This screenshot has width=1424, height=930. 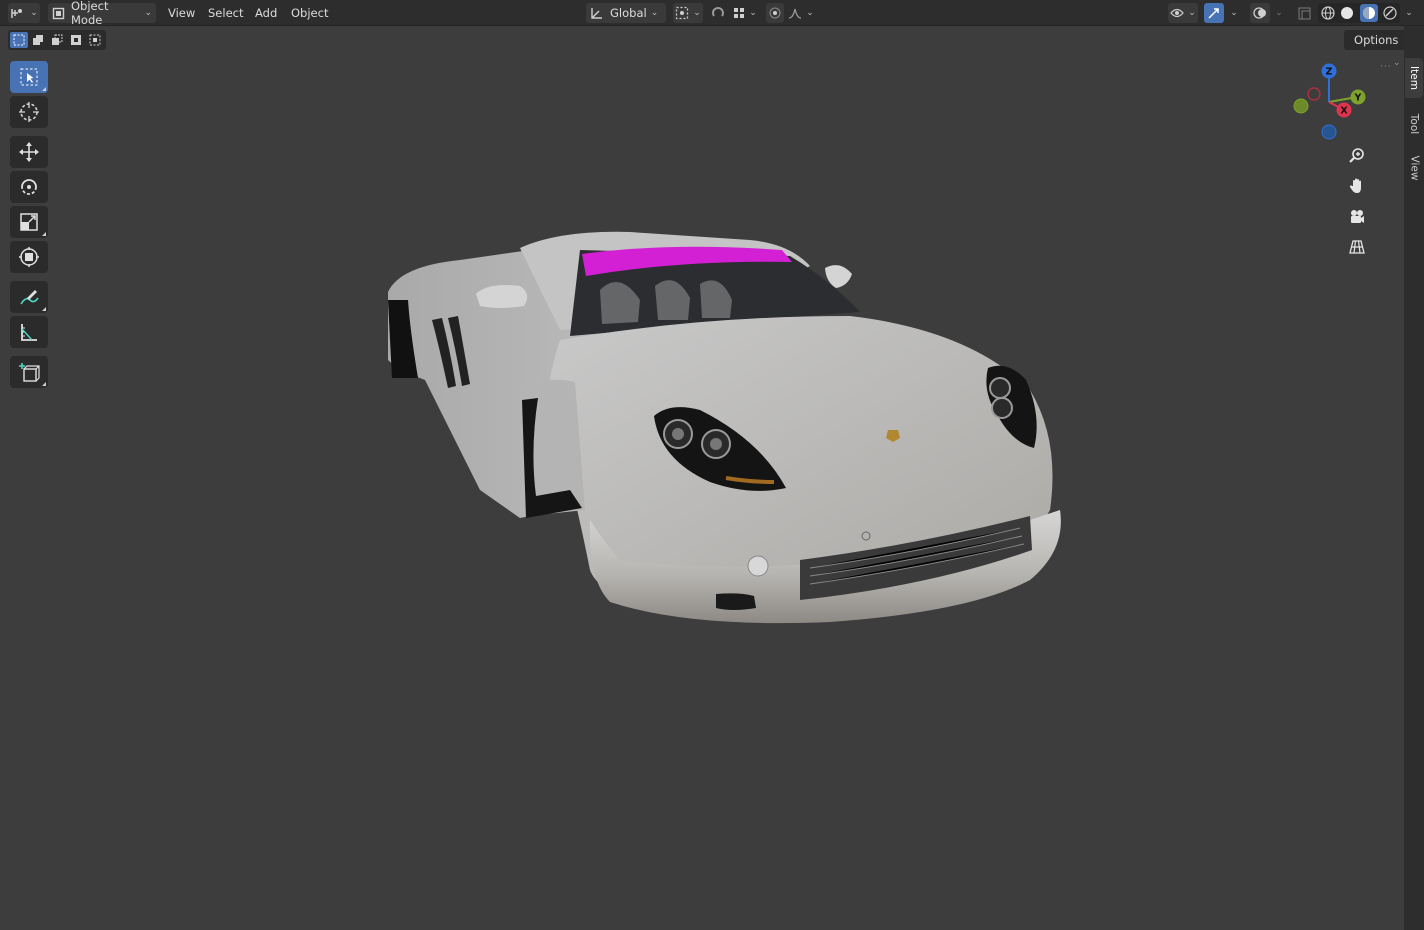 I want to click on annotate-icon, so click(x=29, y=297).